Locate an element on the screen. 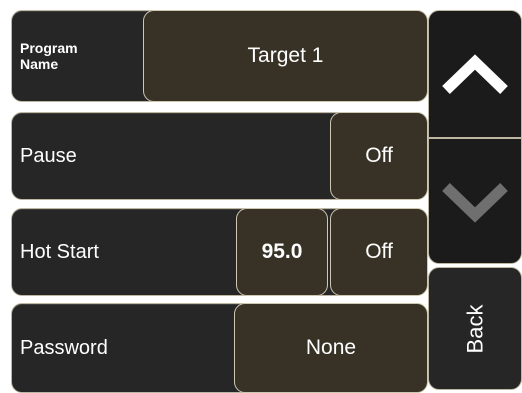 The width and height of the screenshot is (522, 393). program-name-label-line2: Name is located at coordinates (39, 64).